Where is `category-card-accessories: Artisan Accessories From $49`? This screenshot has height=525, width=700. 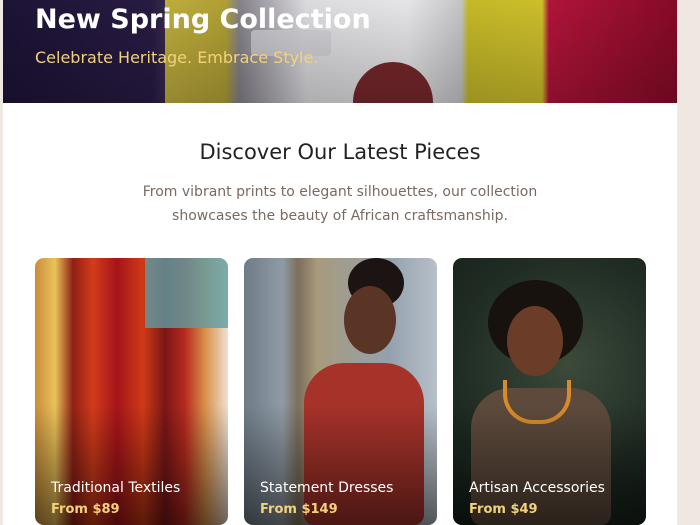
category-card-accessories: Artisan Accessories From $49 is located at coordinates (549, 391).